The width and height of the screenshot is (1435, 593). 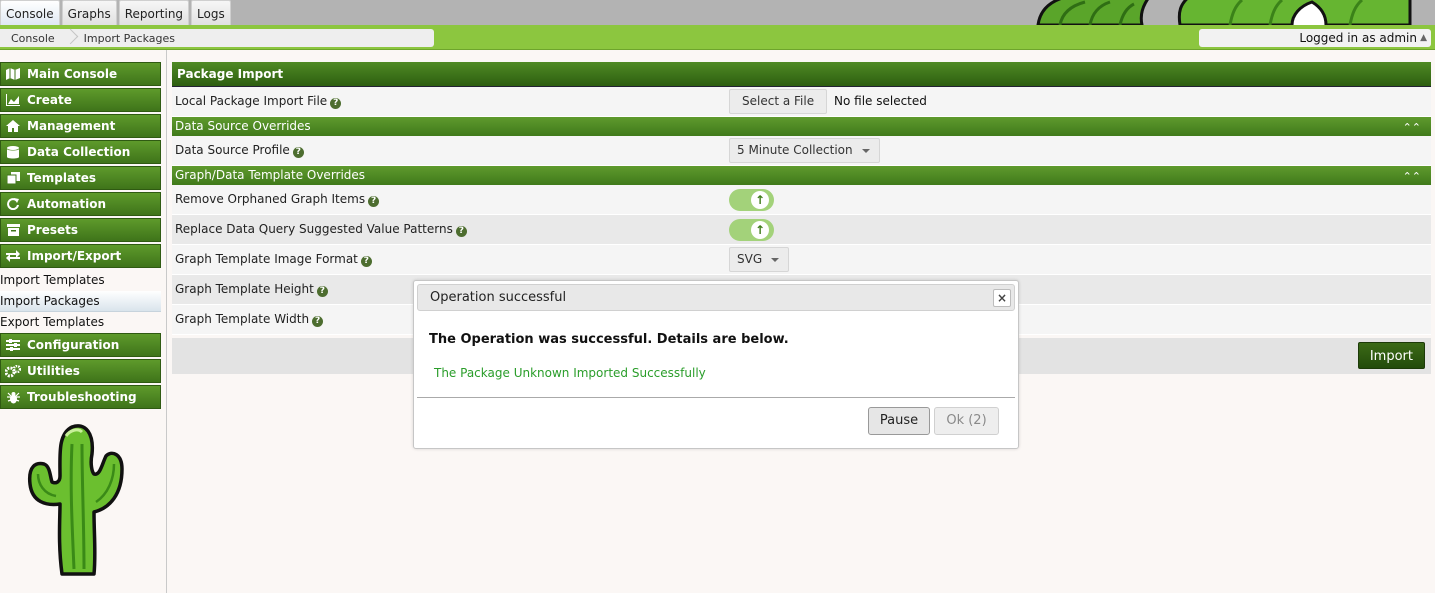 I want to click on sidebar-item-import-export: Import/Export, so click(x=80, y=256).